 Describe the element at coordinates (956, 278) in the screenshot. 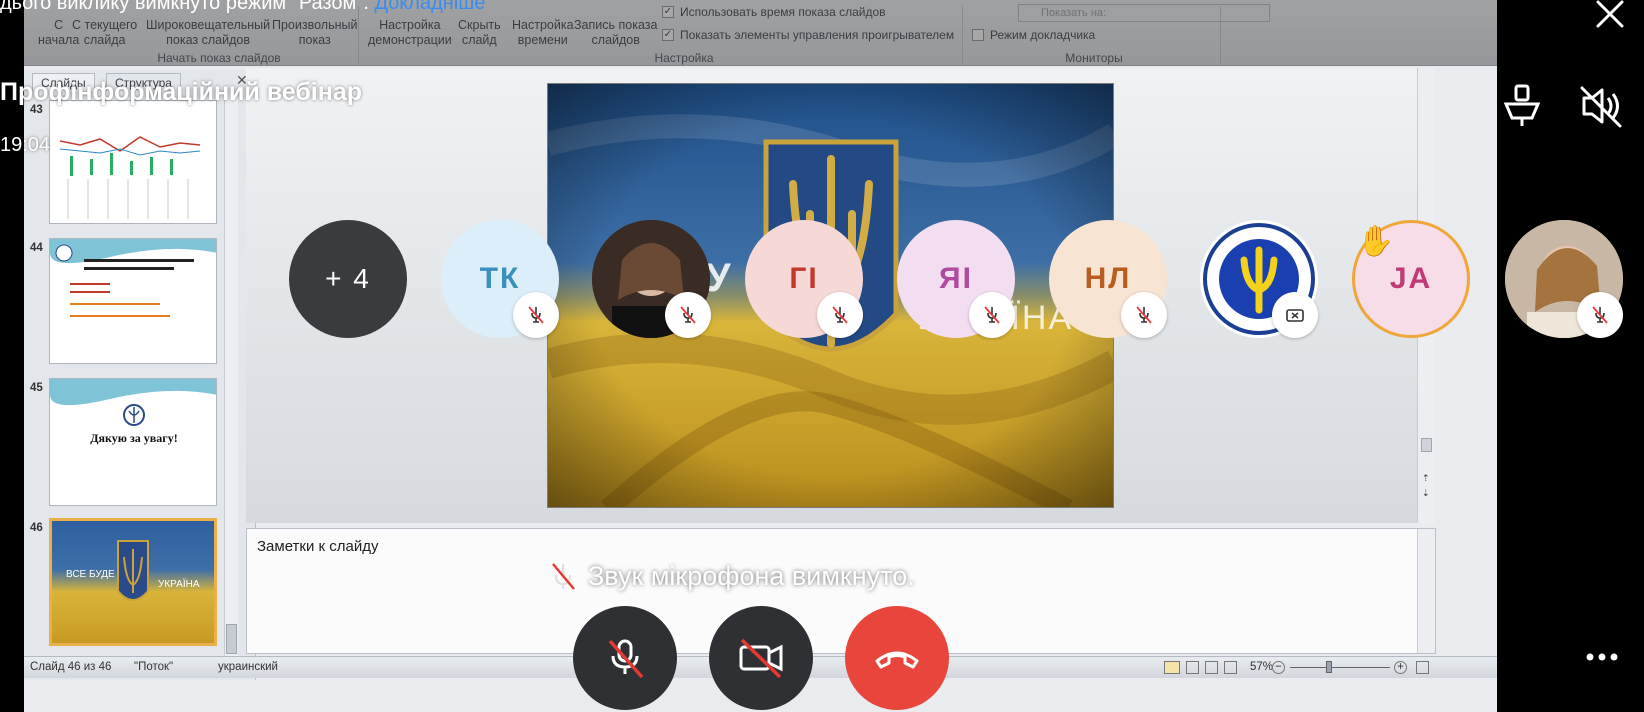

I see `participant-initials: ЯІ` at that location.